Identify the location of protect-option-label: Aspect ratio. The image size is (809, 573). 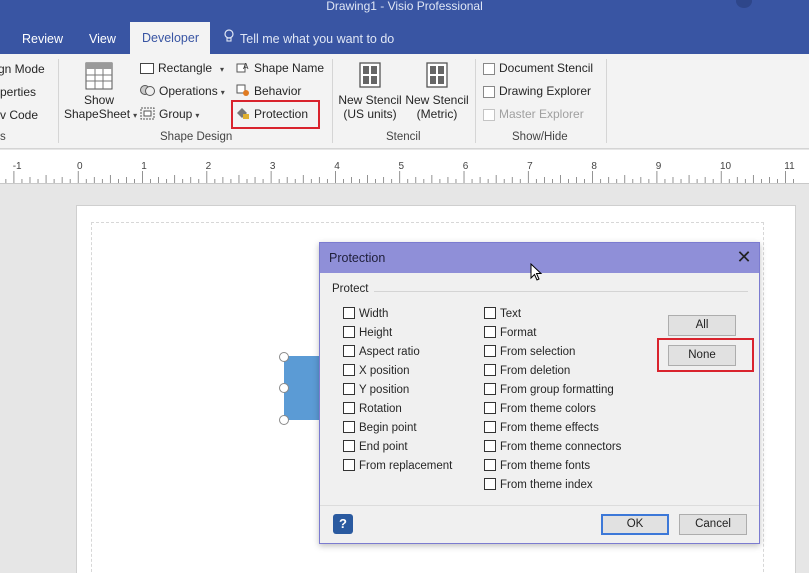
(389, 352).